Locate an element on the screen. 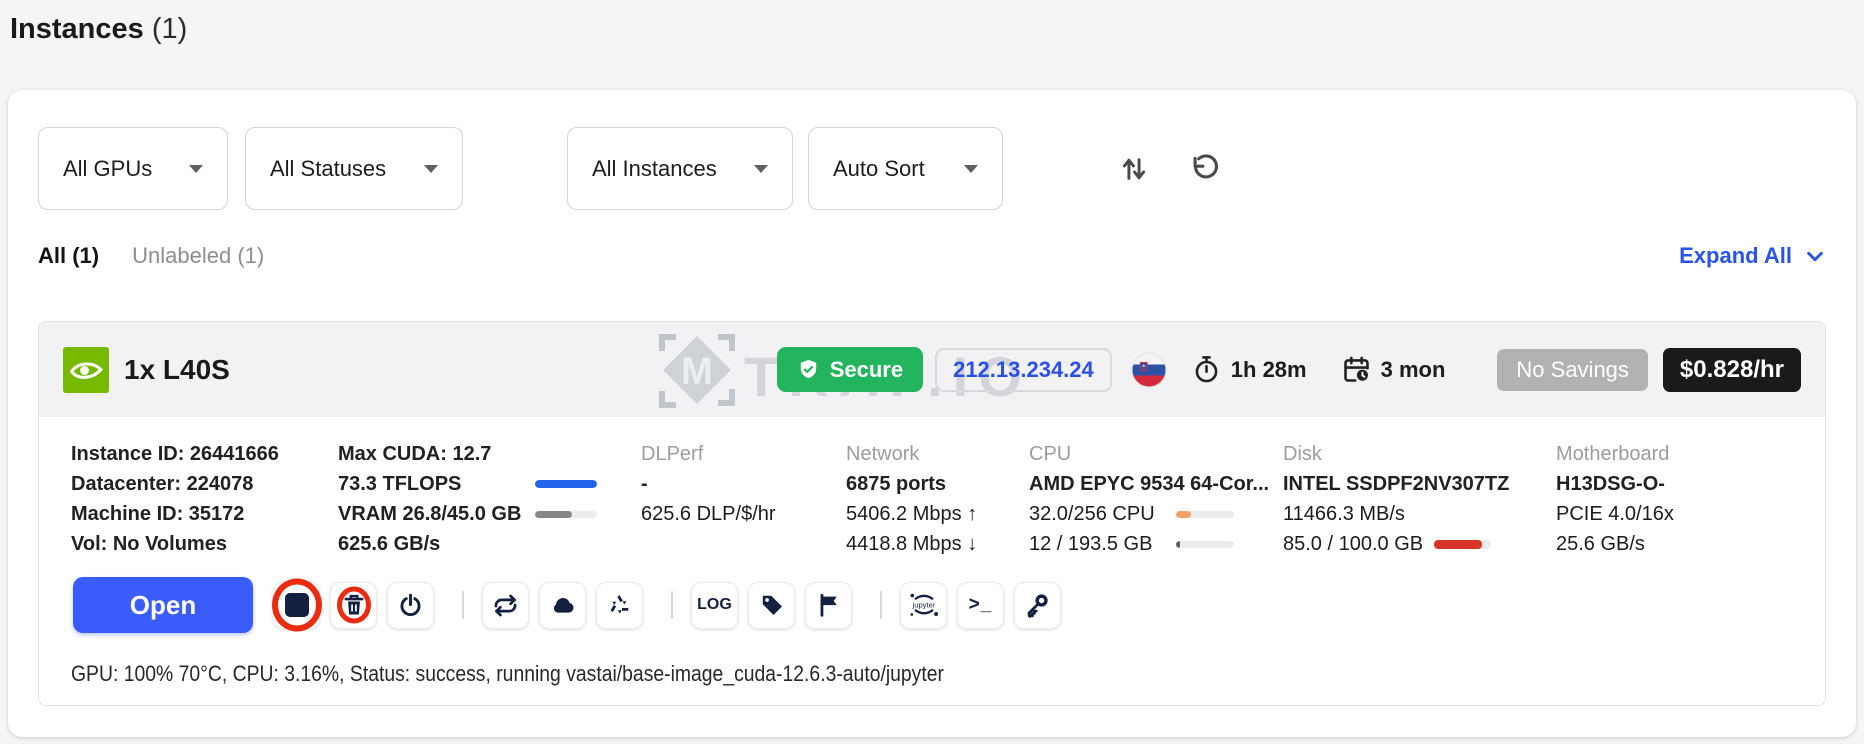 This screenshot has width=1864, height=744. label-button is located at coordinates (771, 605).